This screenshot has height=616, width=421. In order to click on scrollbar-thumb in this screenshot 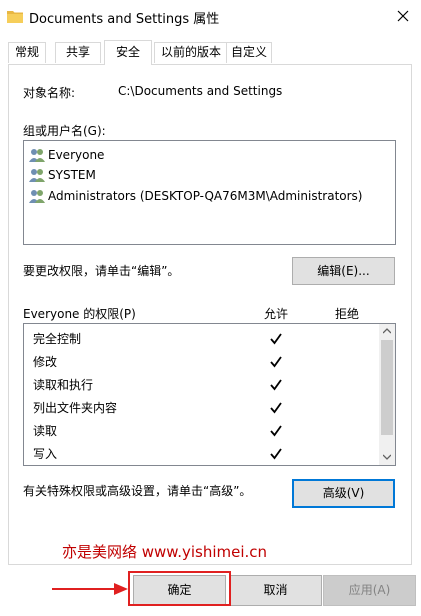, I will do `click(387, 387)`.